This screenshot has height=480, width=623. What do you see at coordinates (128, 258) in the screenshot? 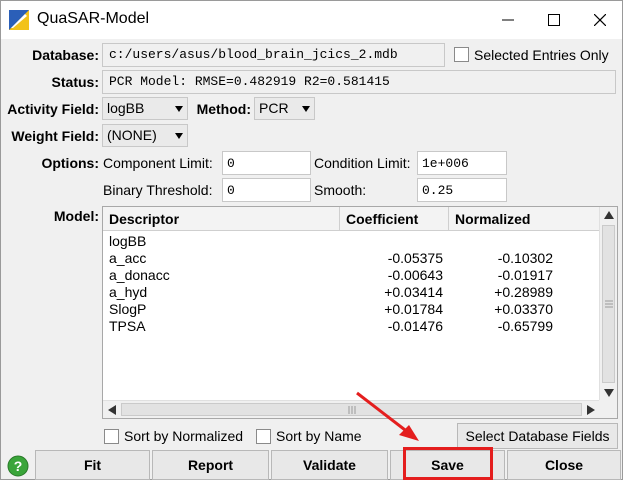
I see `descriptor-cell: a_acc` at bounding box center [128, 258].